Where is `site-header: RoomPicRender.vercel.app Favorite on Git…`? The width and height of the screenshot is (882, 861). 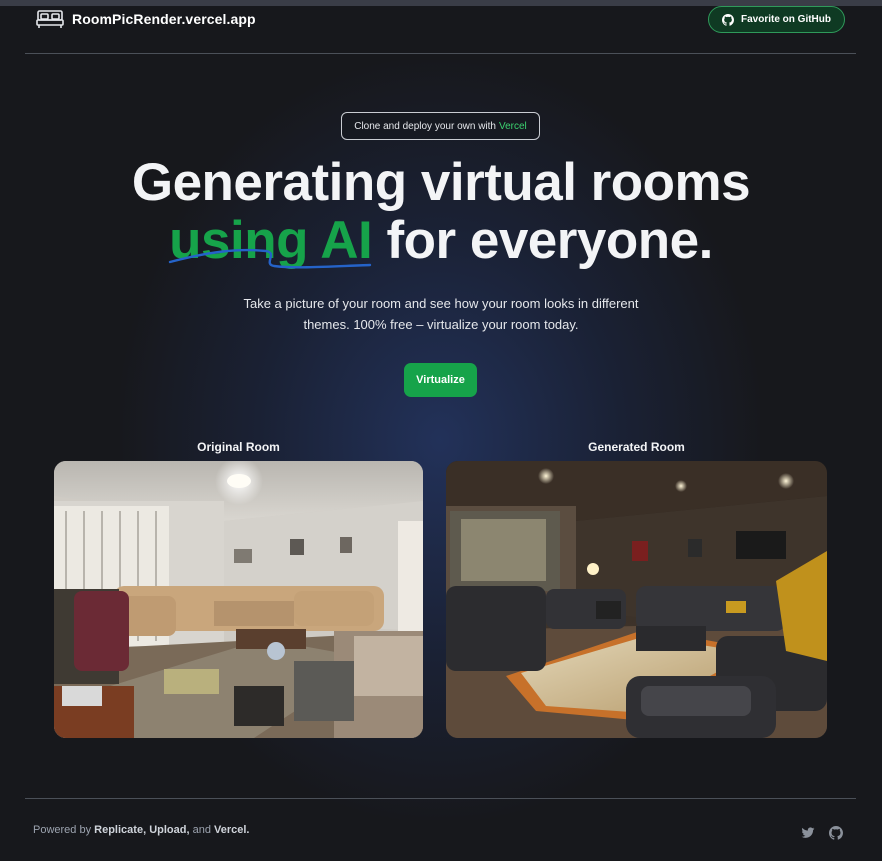 site-header: RoomPicRender.vercel.app Favorite on Git… is located at coordinates (440, 30).